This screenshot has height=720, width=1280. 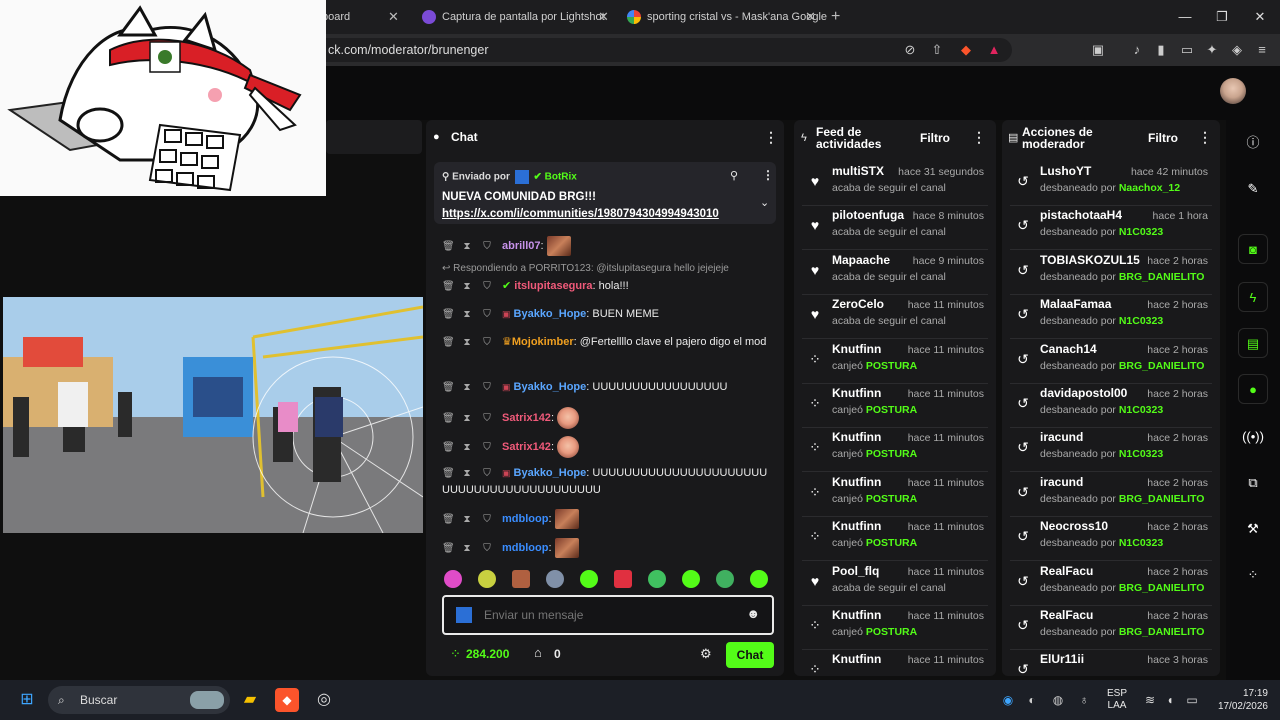 What do you see at coordinates (706, 654) in the screenshot?
I see `settings-icon: ⚙` at bounding box center [706, 654].